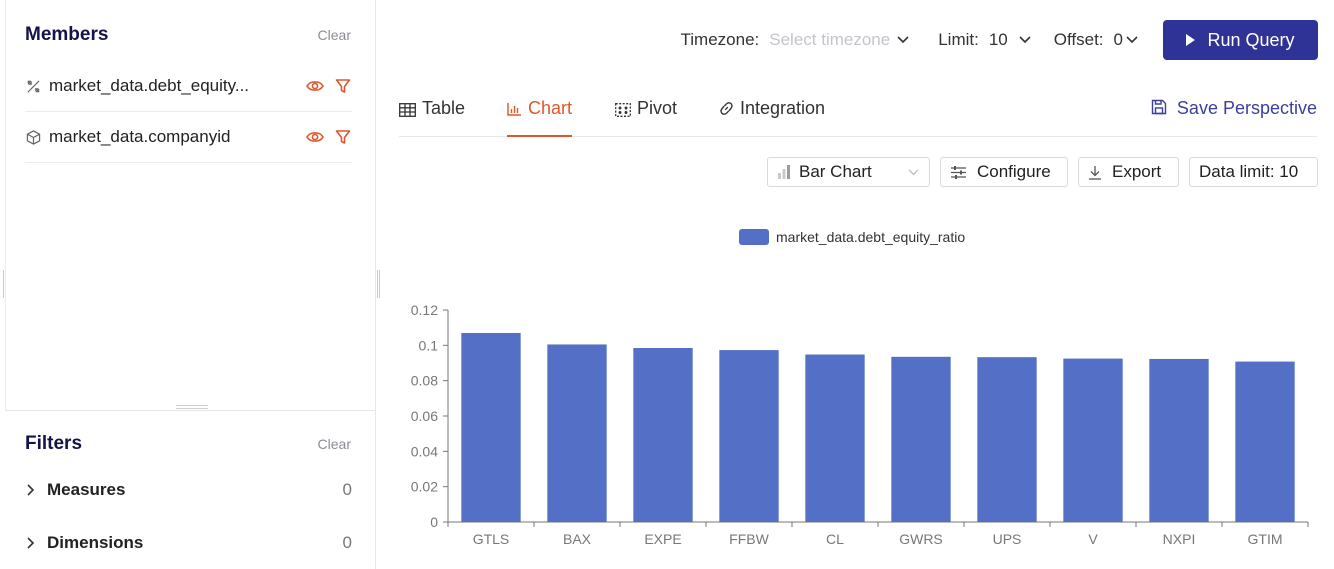 The height and width of the screenshot is (569, 1334). I want to click on export-button: Export, so click(1128, 172).